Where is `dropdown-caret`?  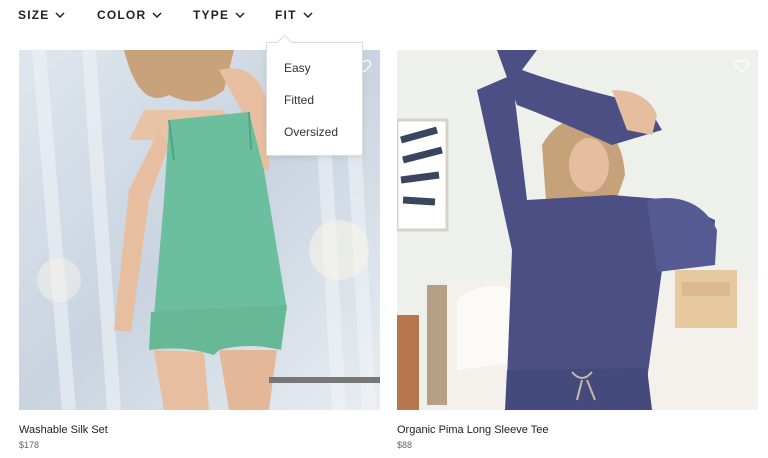 dropdown-caret is located at coordinates (284, 42).